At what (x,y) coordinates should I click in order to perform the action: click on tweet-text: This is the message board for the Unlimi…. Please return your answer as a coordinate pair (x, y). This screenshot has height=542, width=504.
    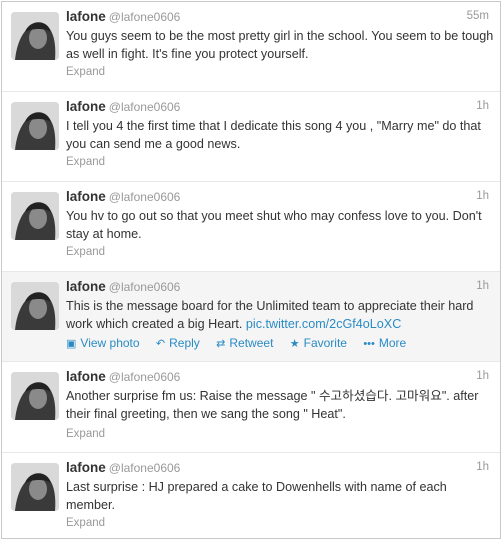
    Looking at the image, I should click on (281, 315).